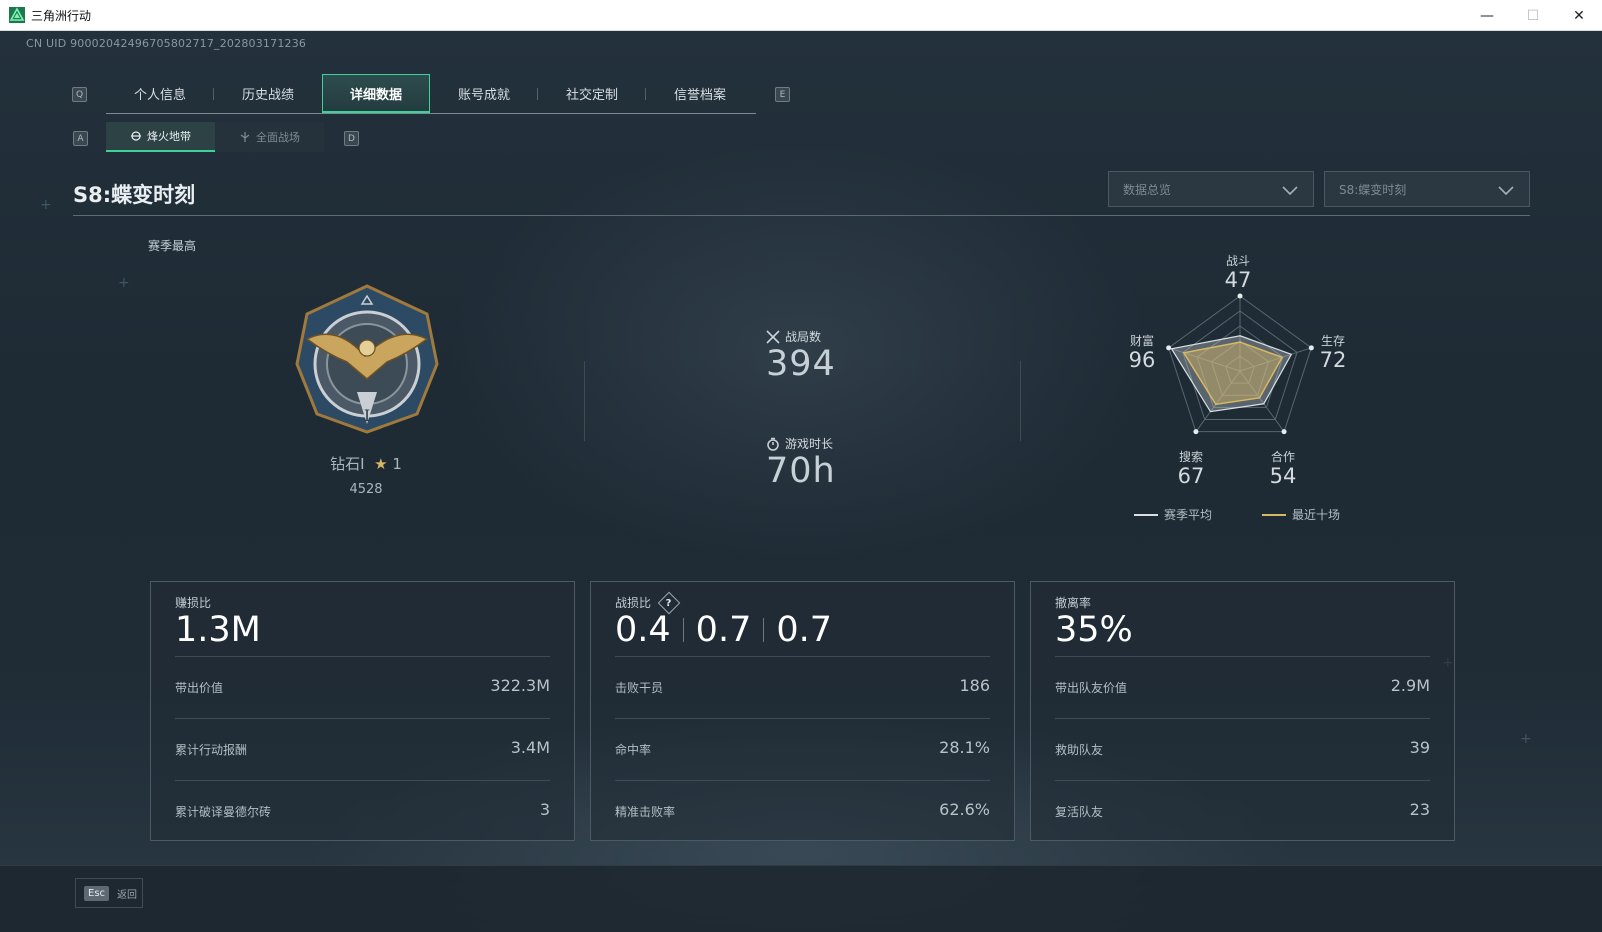 The image size is (1602, 932). I want to click on card-main-value: 0.4 0.7 0.7, so click(723, 630).